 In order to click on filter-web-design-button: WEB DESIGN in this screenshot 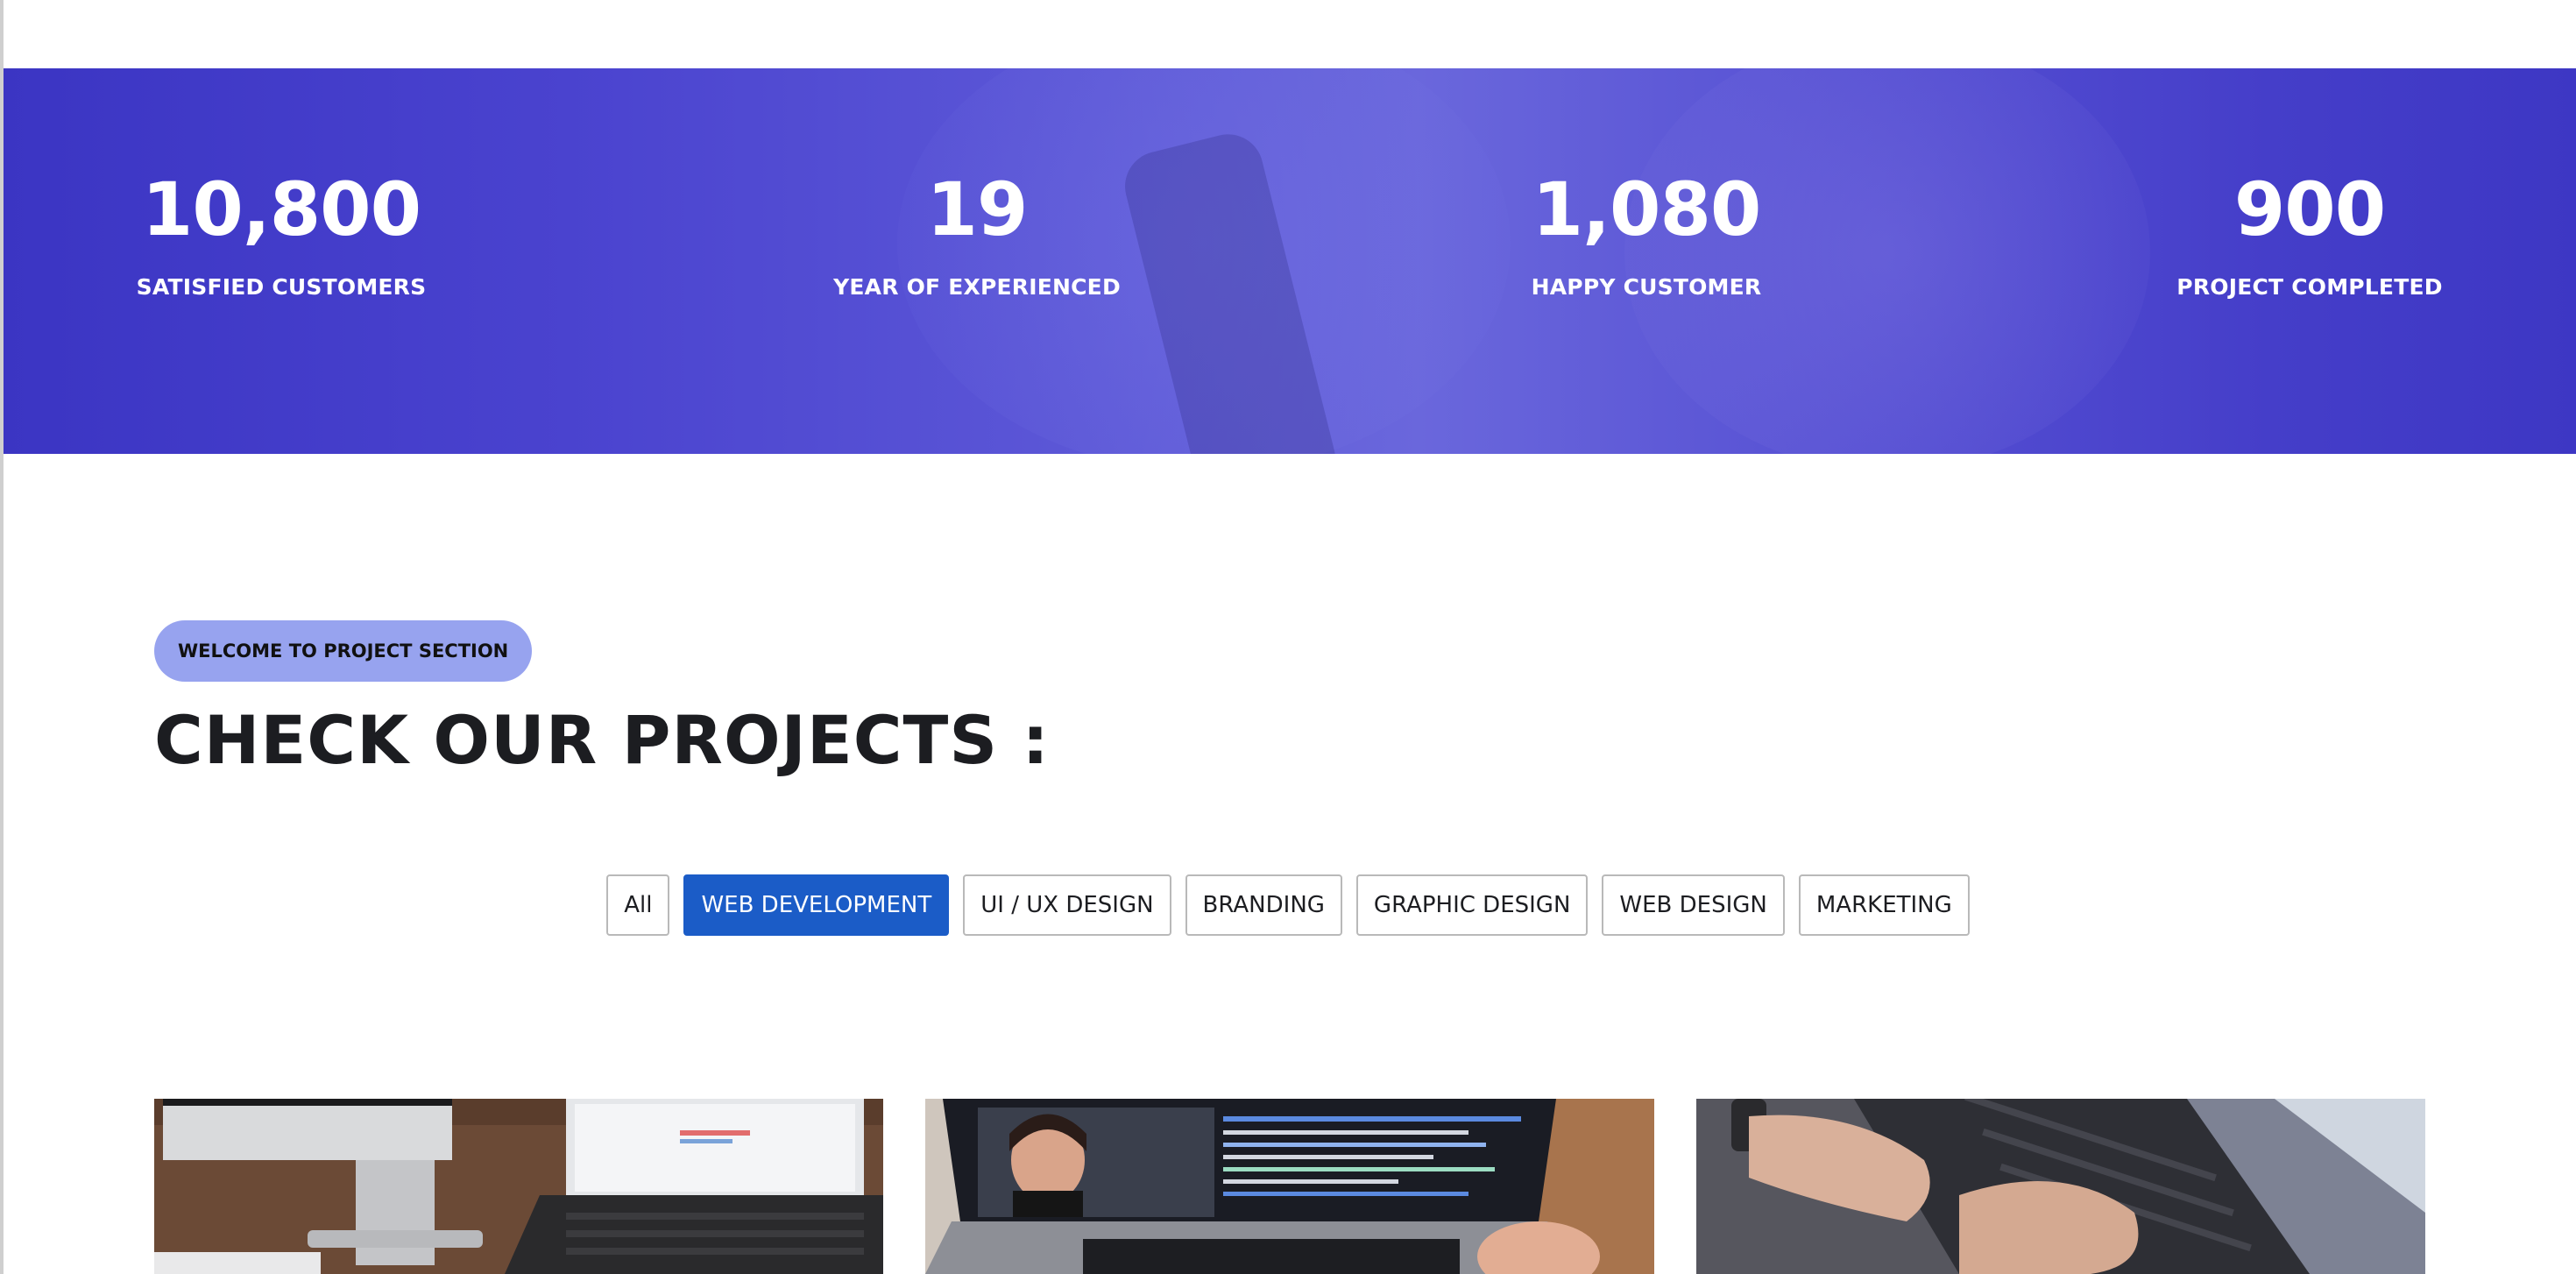, I will do `click(1693, 905)`.